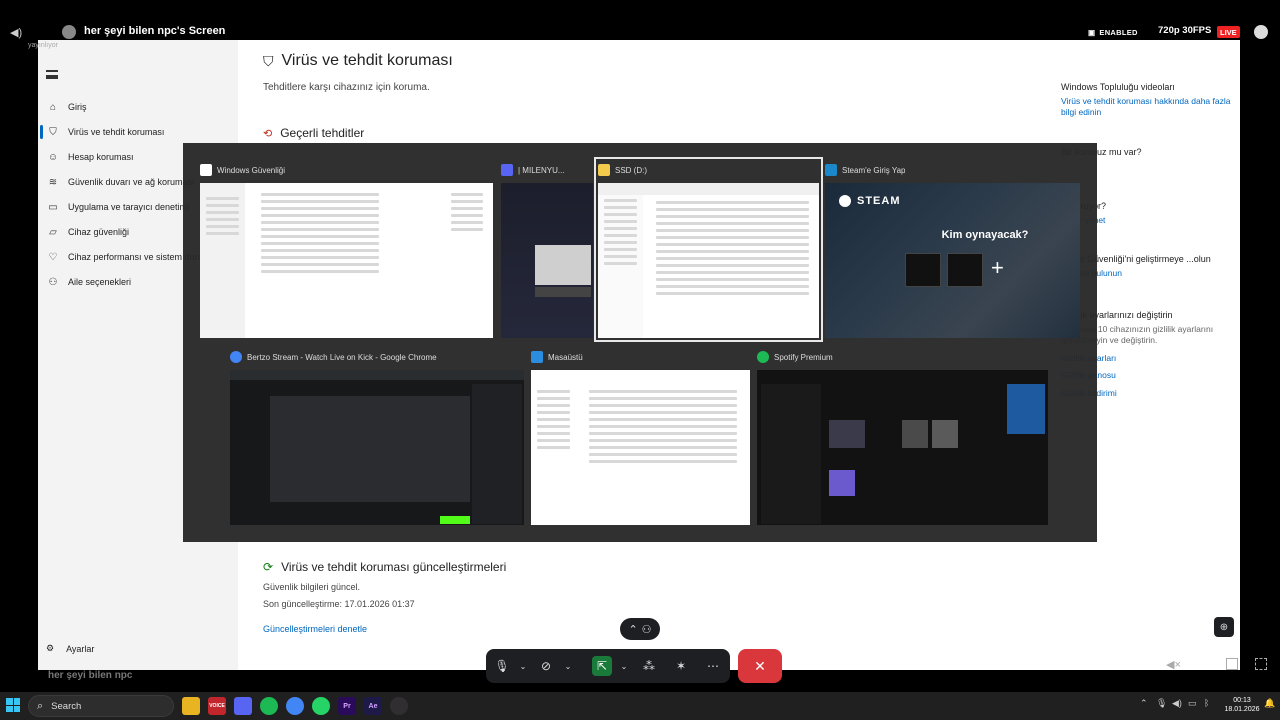  Describe the element at coordinates (1092, 32) in the screenshot. I see `lock-icon: ▣` at that location.